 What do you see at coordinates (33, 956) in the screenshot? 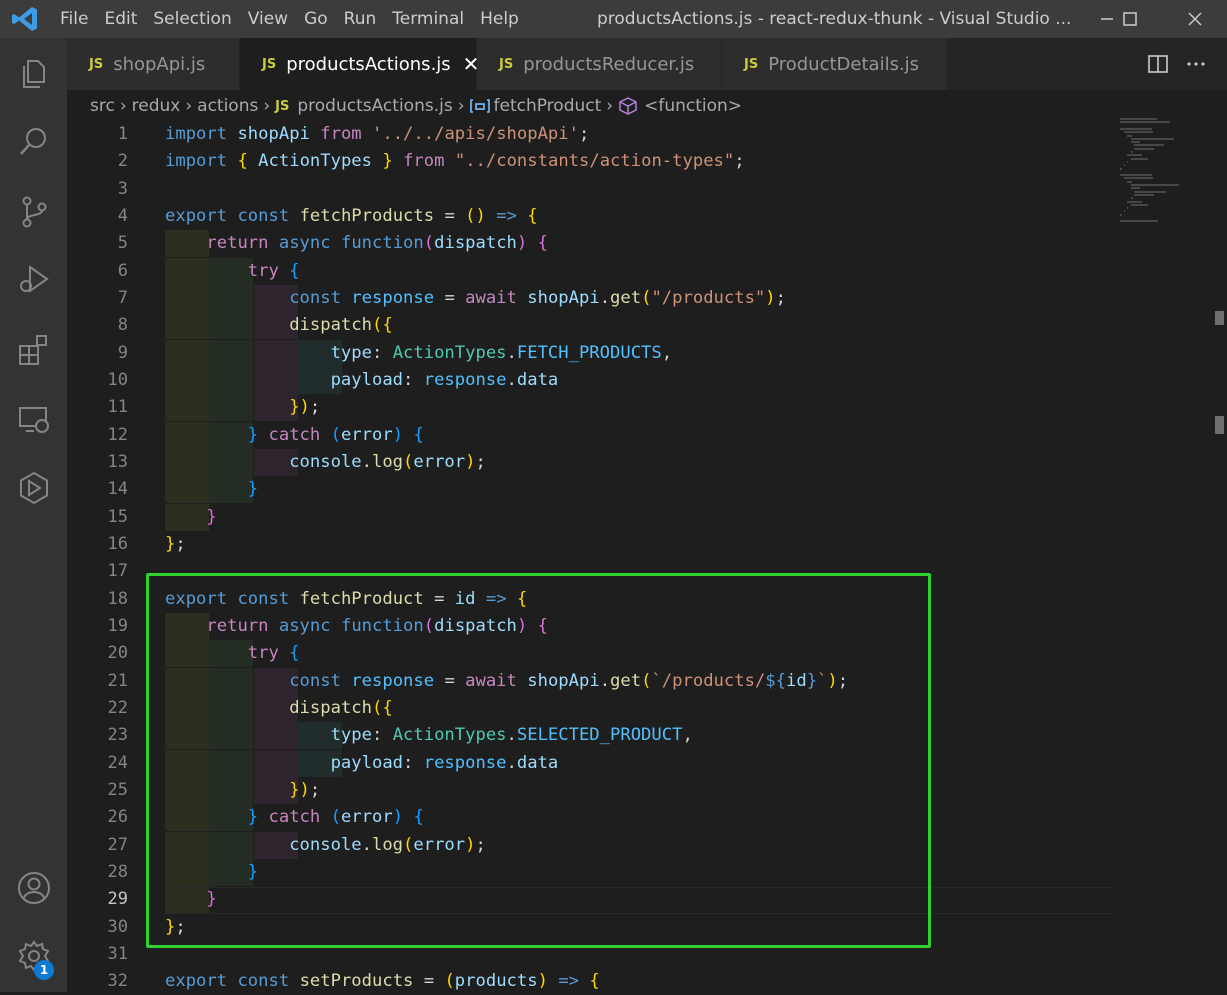
I see `settings-button: 1` at bounding box center [33, 956].